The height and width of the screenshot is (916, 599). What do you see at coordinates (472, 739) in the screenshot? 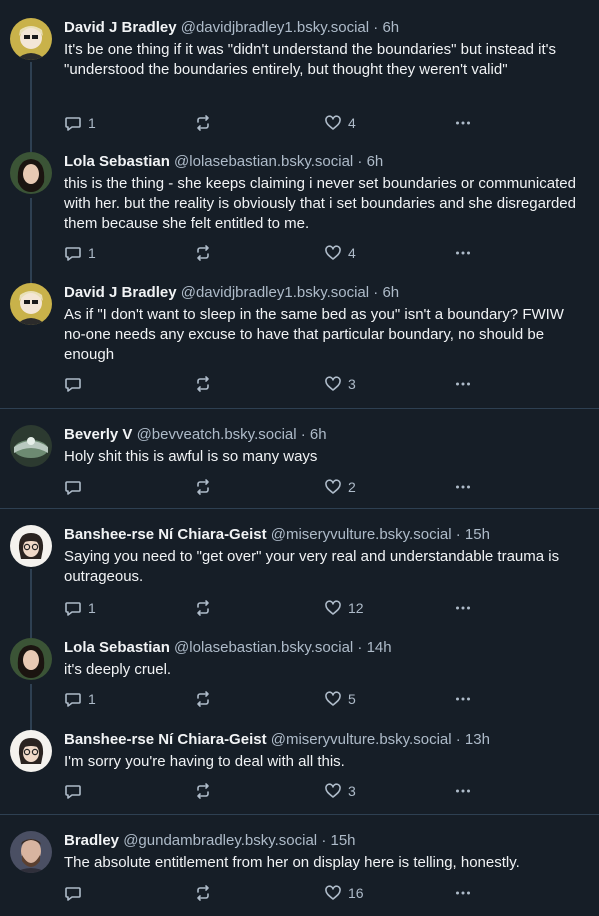
I see `post-time: · 13h` at bounding box center [472, 739].